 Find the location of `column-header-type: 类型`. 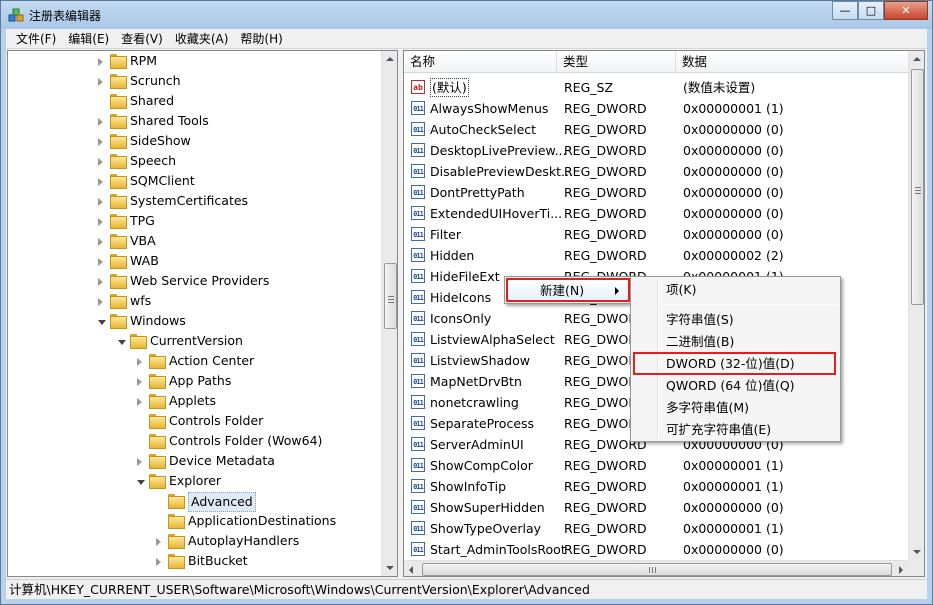

column-header-type: 类型 is located at coordinates (616, 62).